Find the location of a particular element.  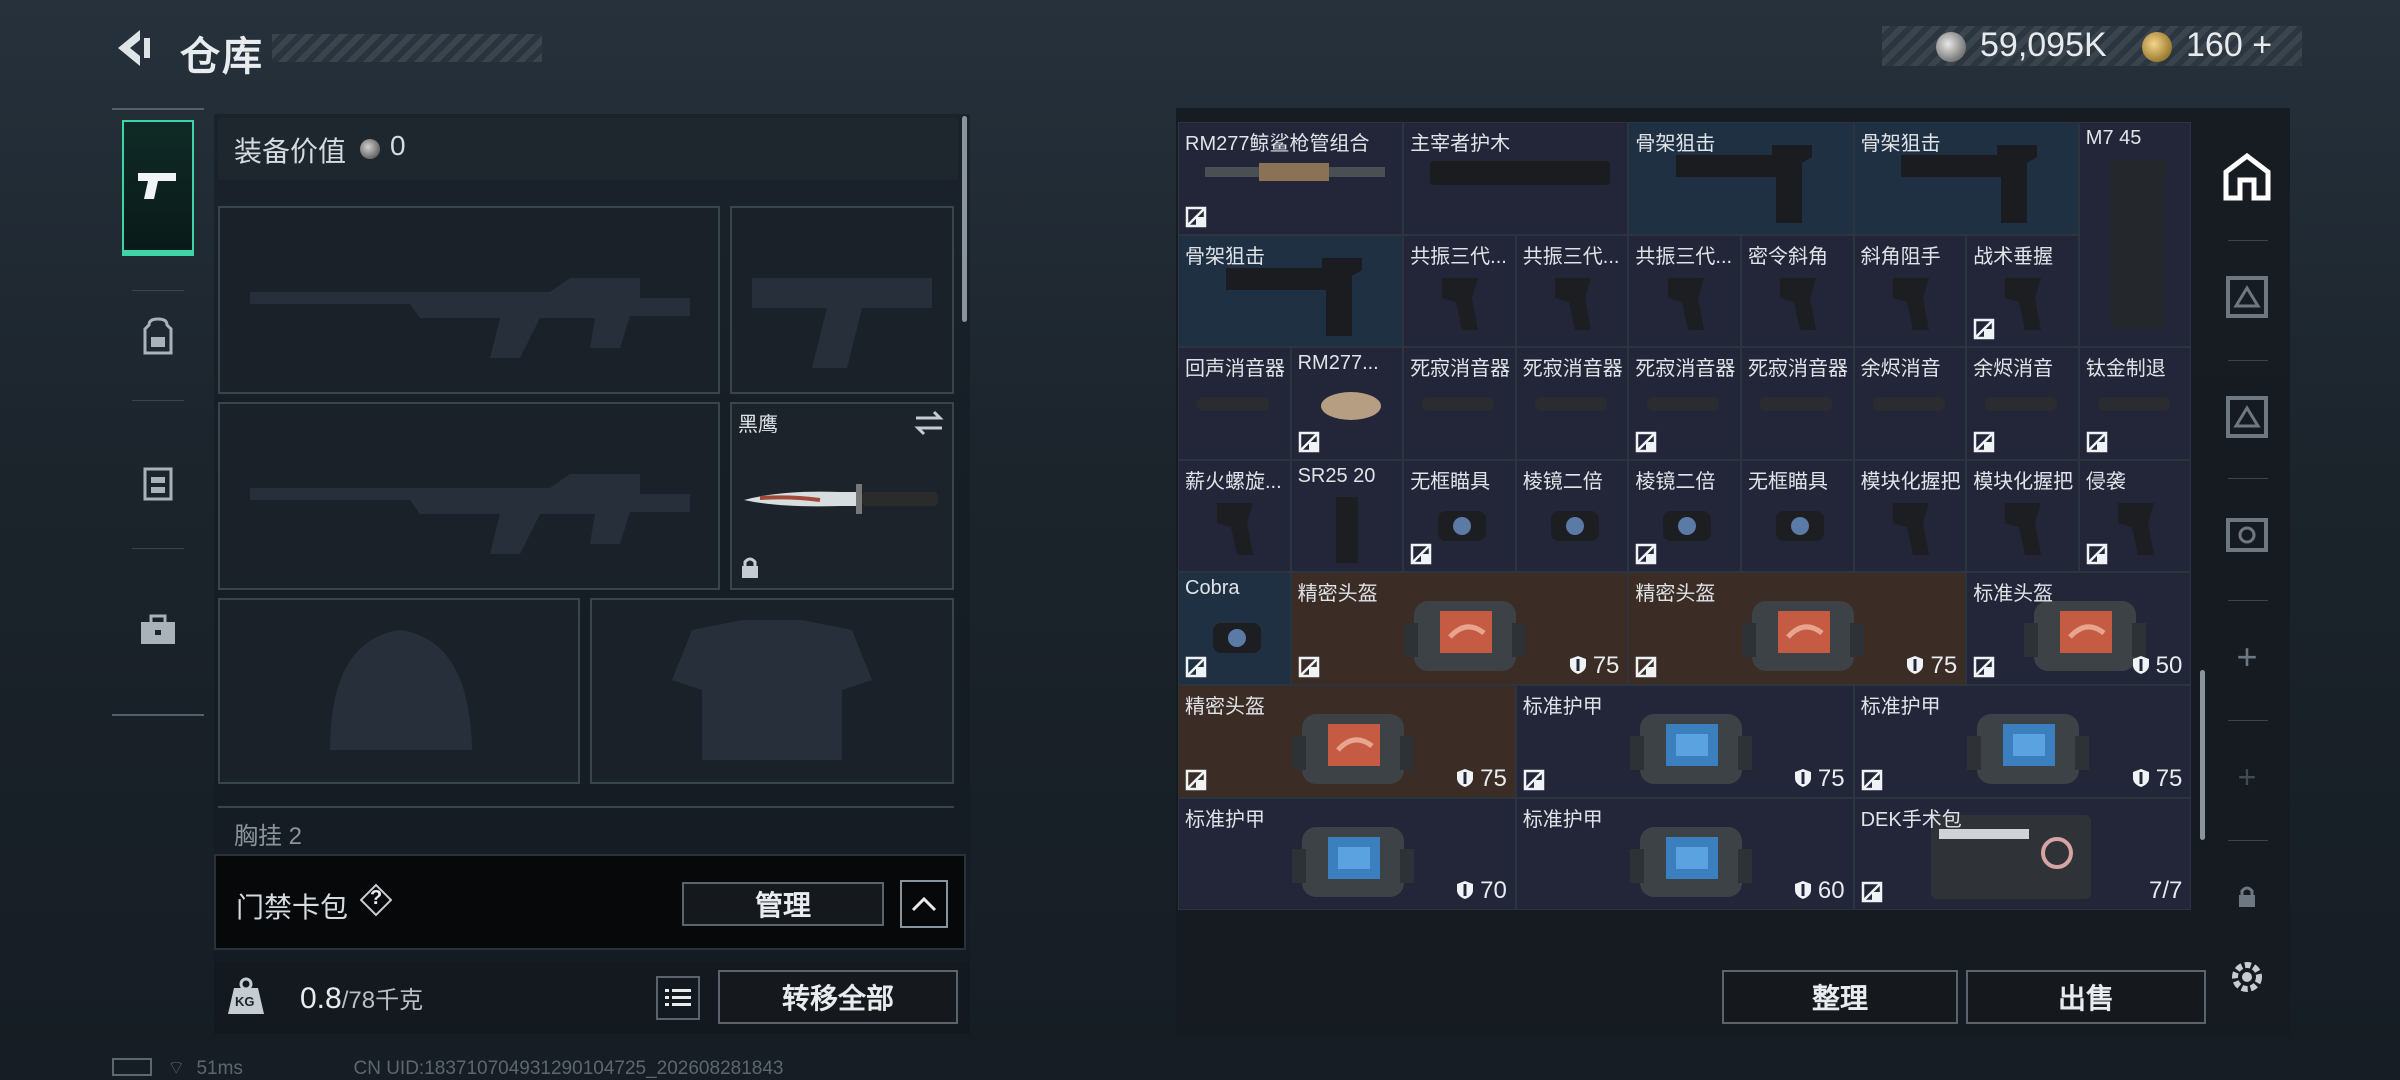

collapse-button is located at coordinates (924, 904).